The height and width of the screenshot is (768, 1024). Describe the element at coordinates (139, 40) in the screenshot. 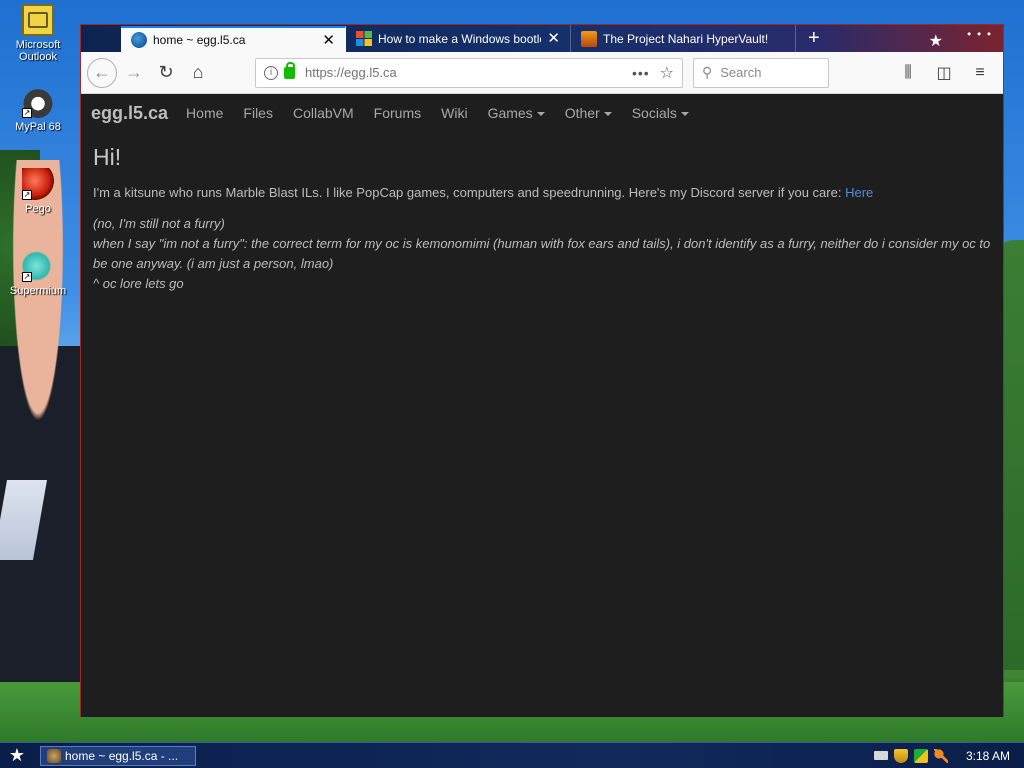

I see `globe-icon` at that location.